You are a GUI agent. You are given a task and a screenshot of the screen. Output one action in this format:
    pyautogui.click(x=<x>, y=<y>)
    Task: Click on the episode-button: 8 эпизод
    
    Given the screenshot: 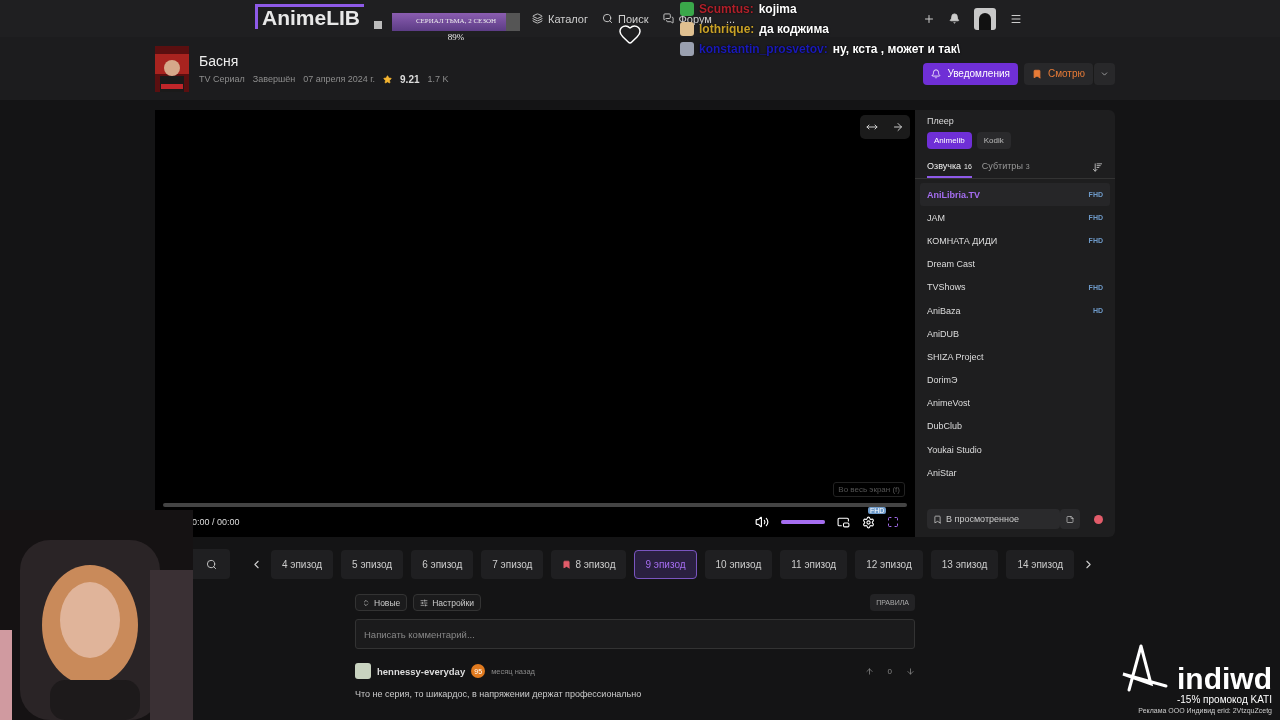 What is the action you would take?
    pyautogui.click(x=589, y=564)
    